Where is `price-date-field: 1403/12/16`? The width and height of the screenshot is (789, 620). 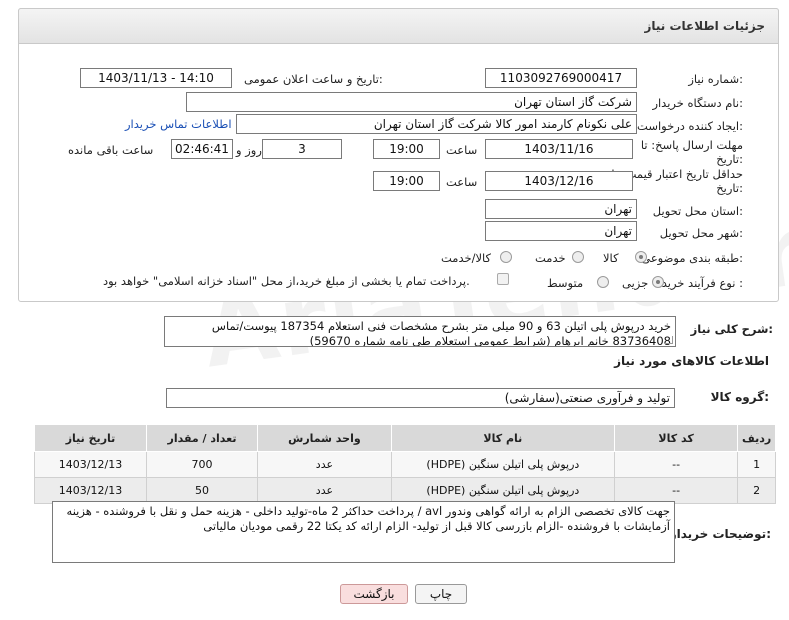
price-date-field: 1403/12/16 is located at coordinates (559, 181).